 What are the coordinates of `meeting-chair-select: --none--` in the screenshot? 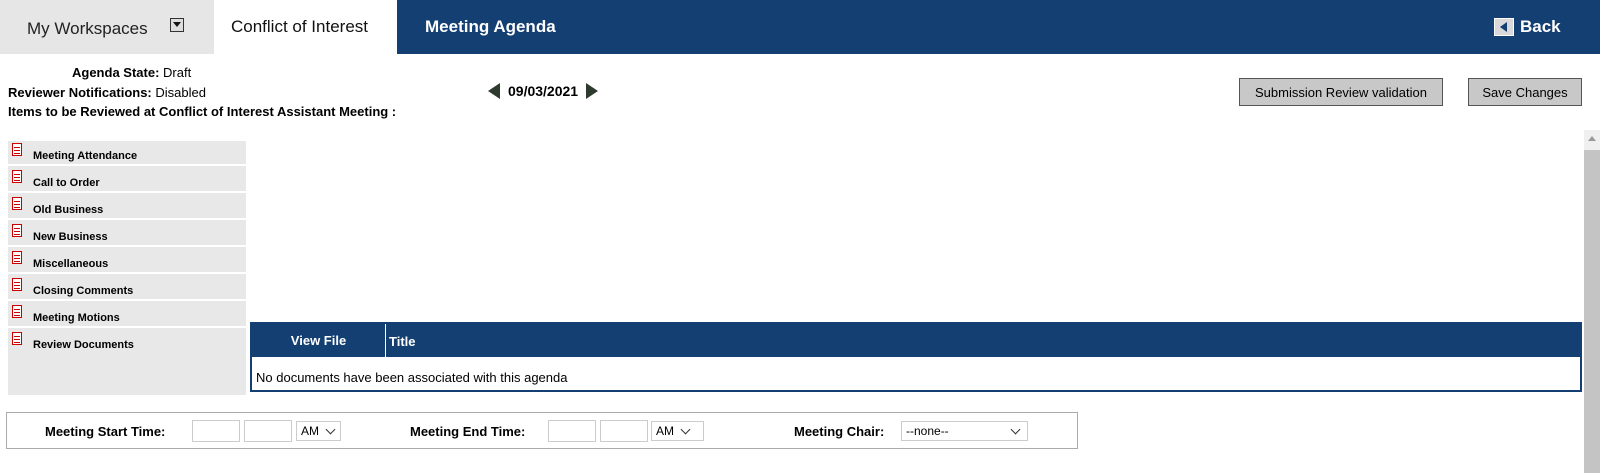 It's located at (964, 431).